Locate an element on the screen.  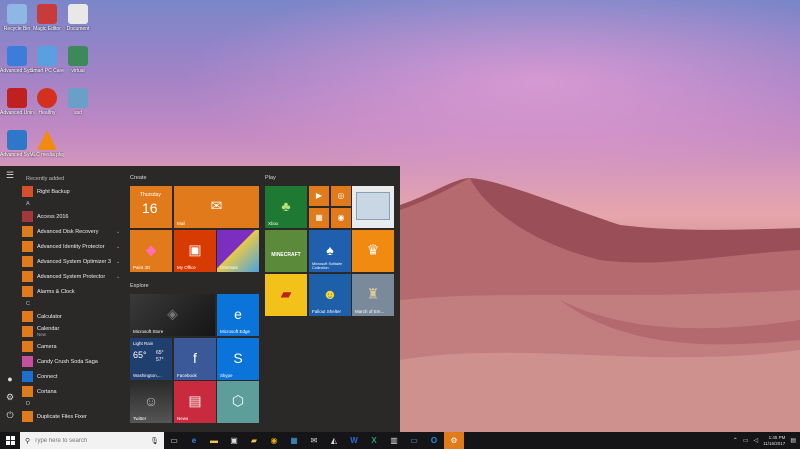
app-duplicate-files-fixer: Duplicate Files Fixer is located at coordinates (72, 416).